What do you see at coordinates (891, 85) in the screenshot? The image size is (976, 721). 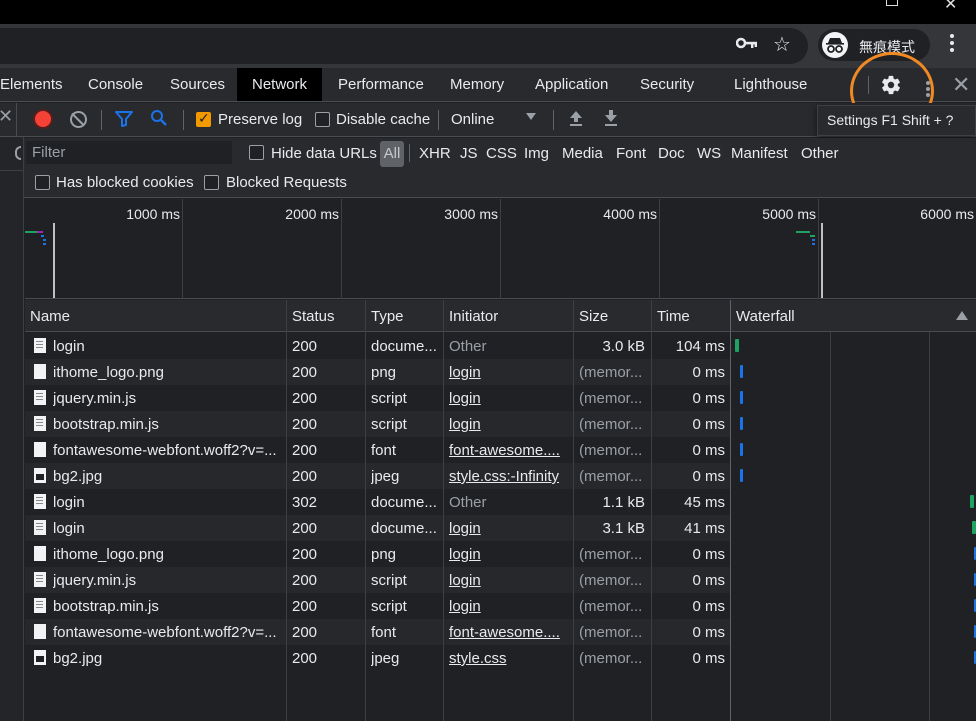 I see `settings-gear-icon` at bounding box center [891, 85].